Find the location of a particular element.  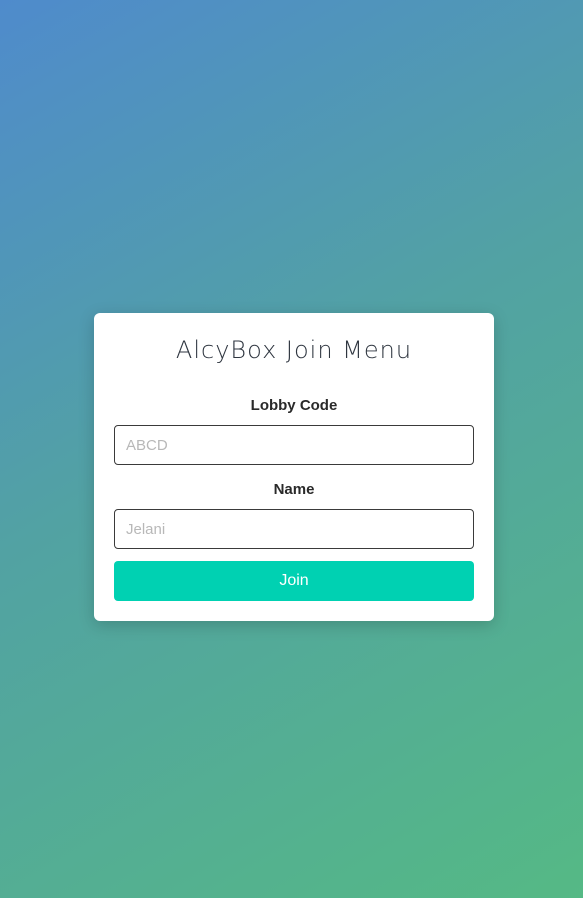

join-button: Join is located at coordinates (294, 581).